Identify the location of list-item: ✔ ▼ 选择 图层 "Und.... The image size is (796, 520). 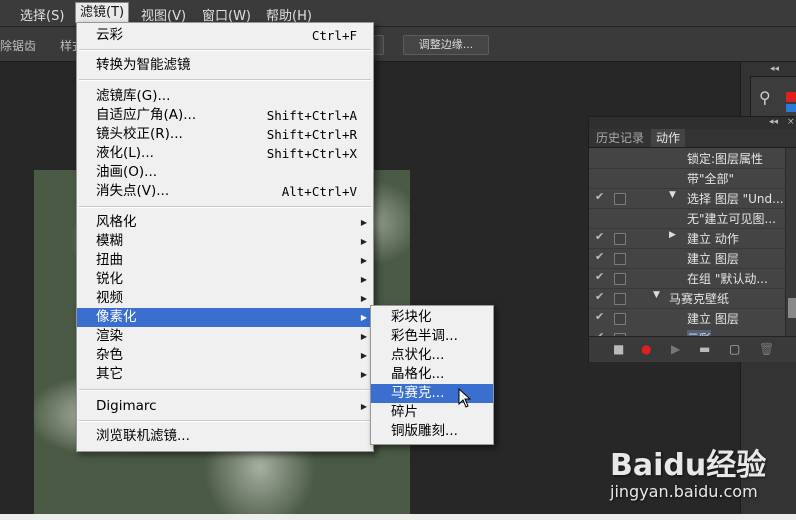
(687, 198).